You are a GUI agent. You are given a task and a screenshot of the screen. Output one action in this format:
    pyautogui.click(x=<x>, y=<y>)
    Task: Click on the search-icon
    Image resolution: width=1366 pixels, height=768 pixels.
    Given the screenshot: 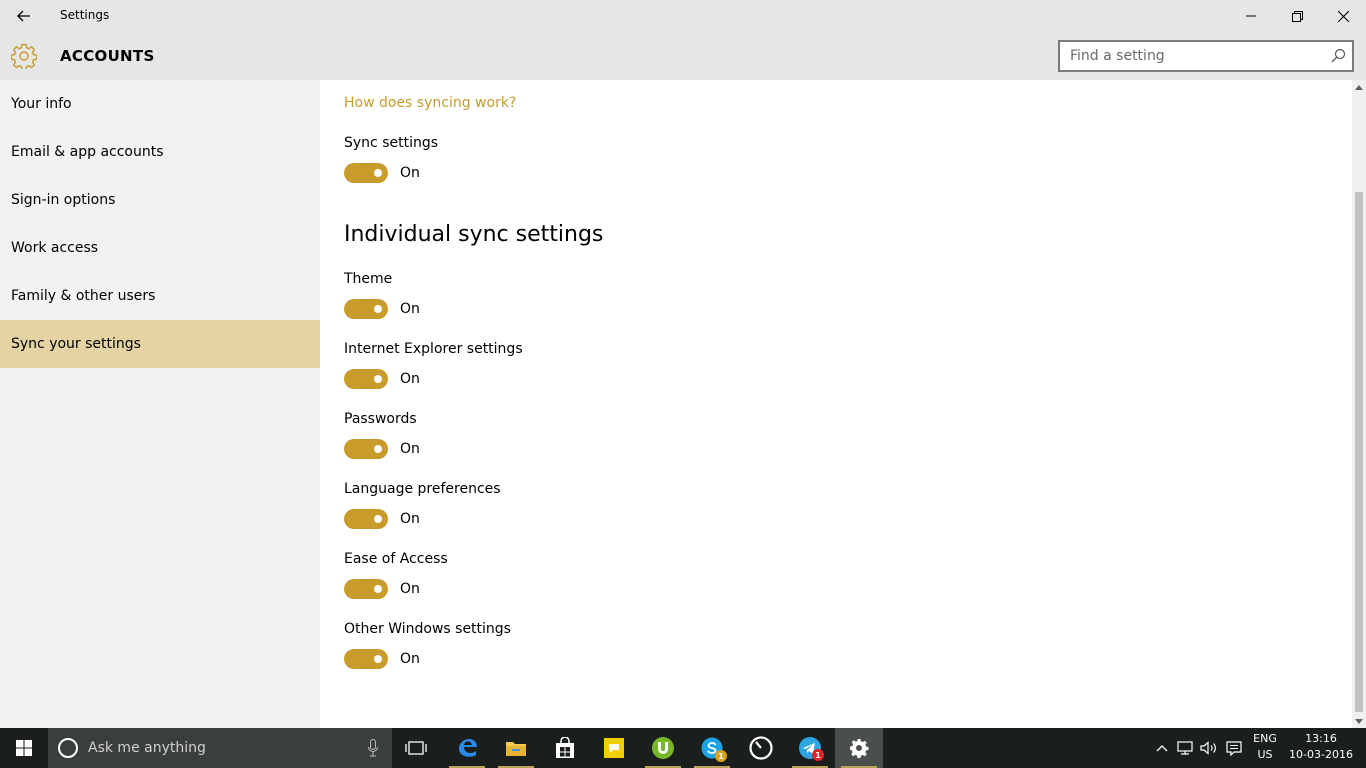 What is the action you would take?
    pyautogui.click(x=1338, y=56)
    